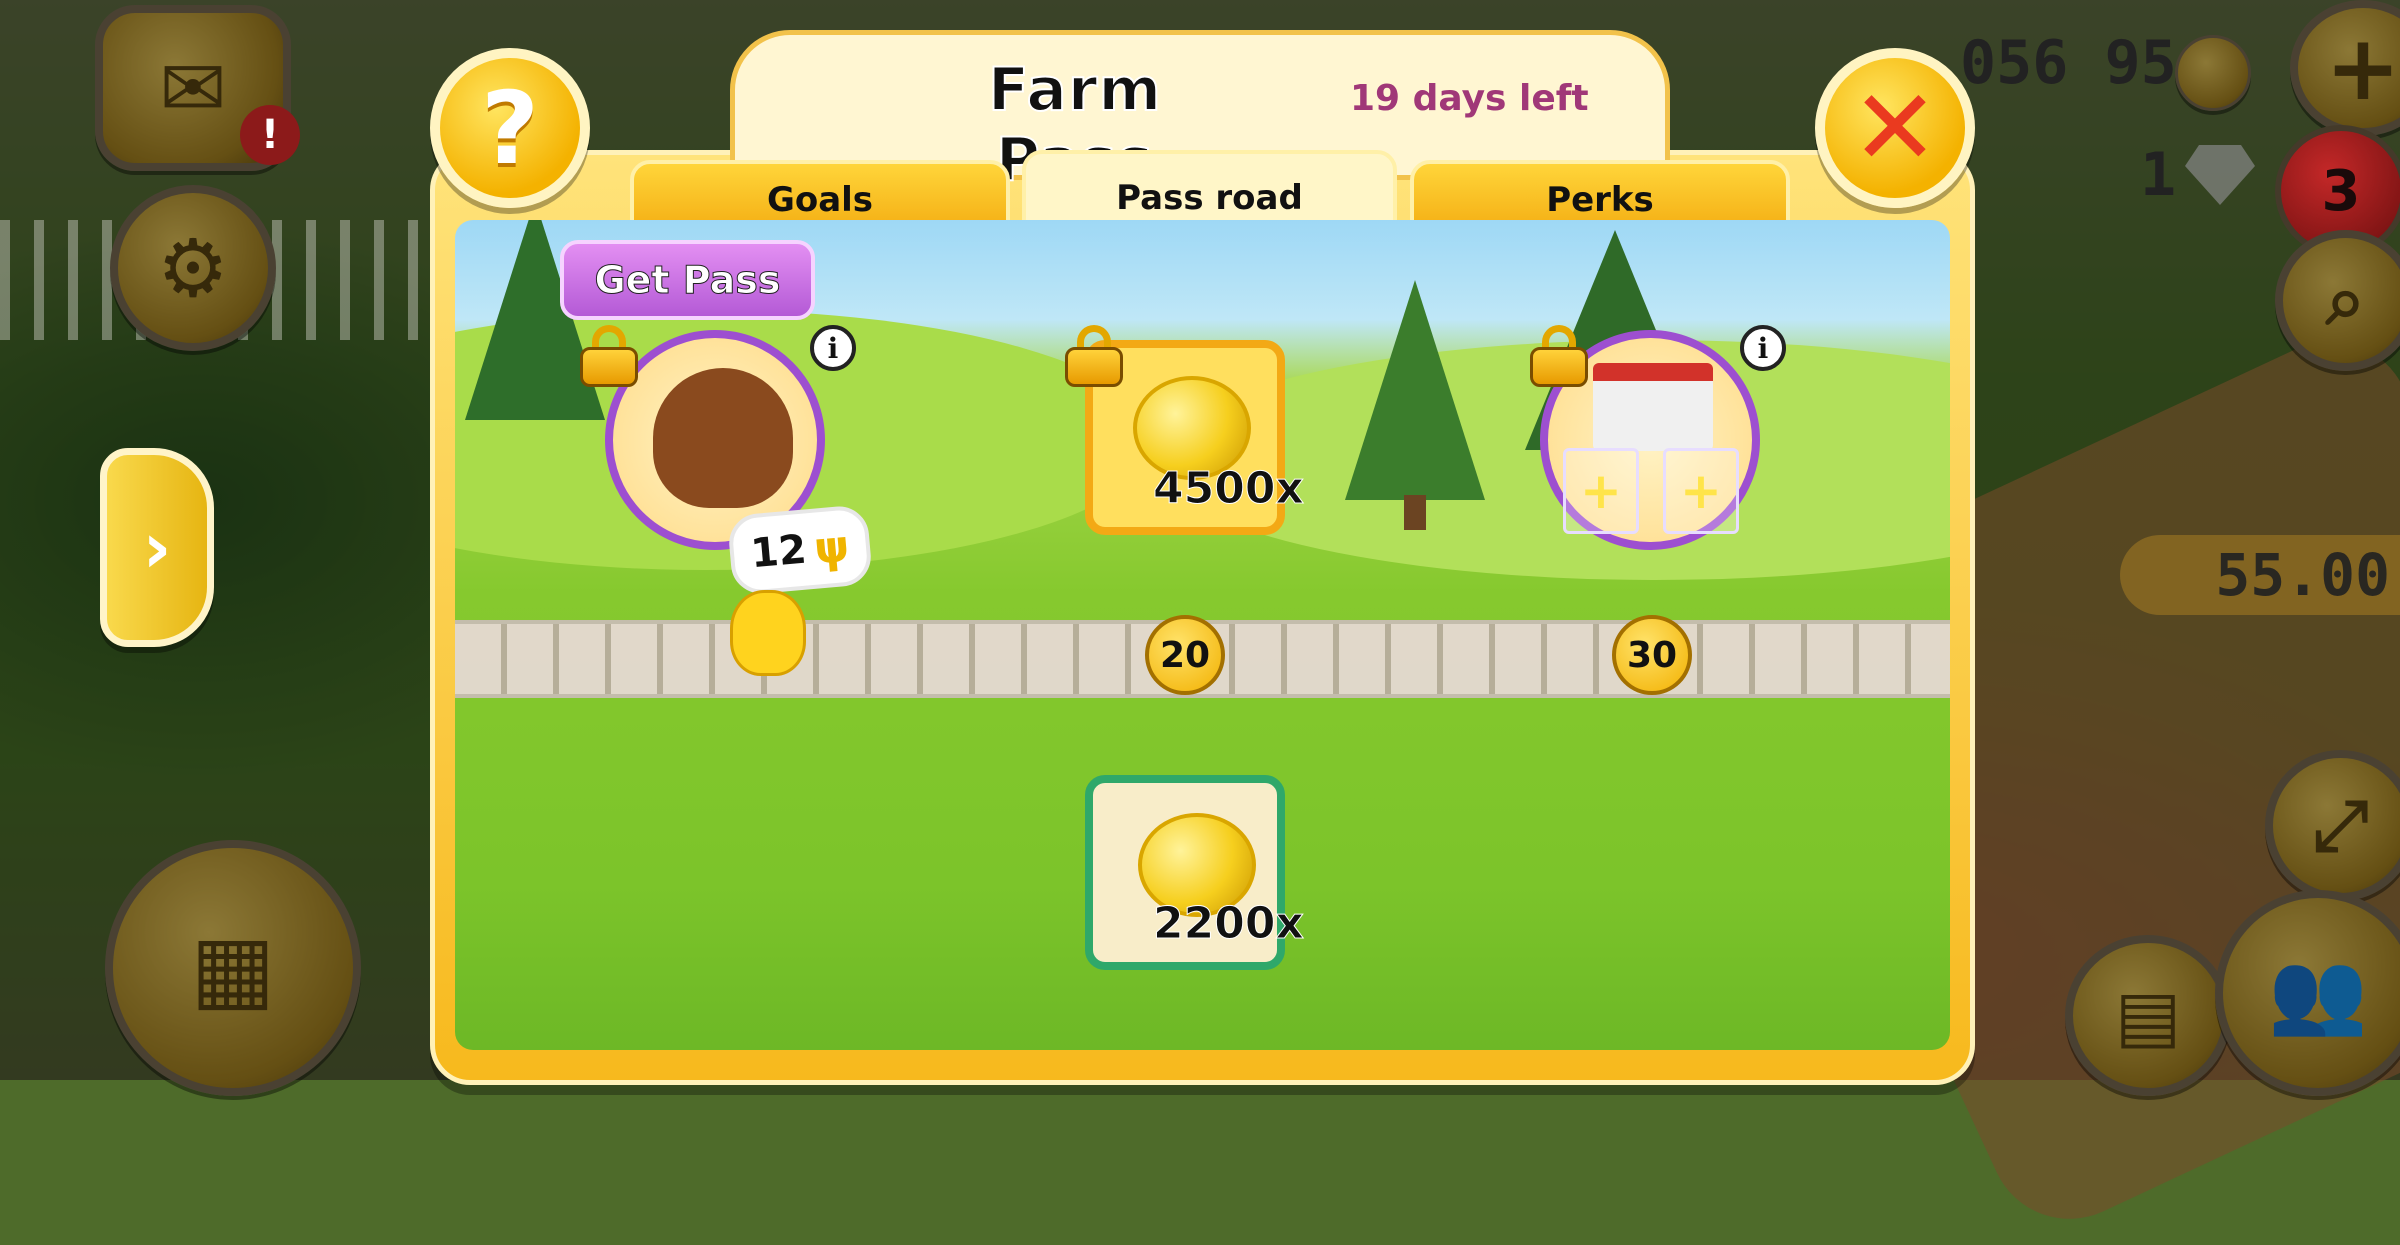 The image size is (2400, 1245). I want to click on coin-icon, so click(2213, 73).